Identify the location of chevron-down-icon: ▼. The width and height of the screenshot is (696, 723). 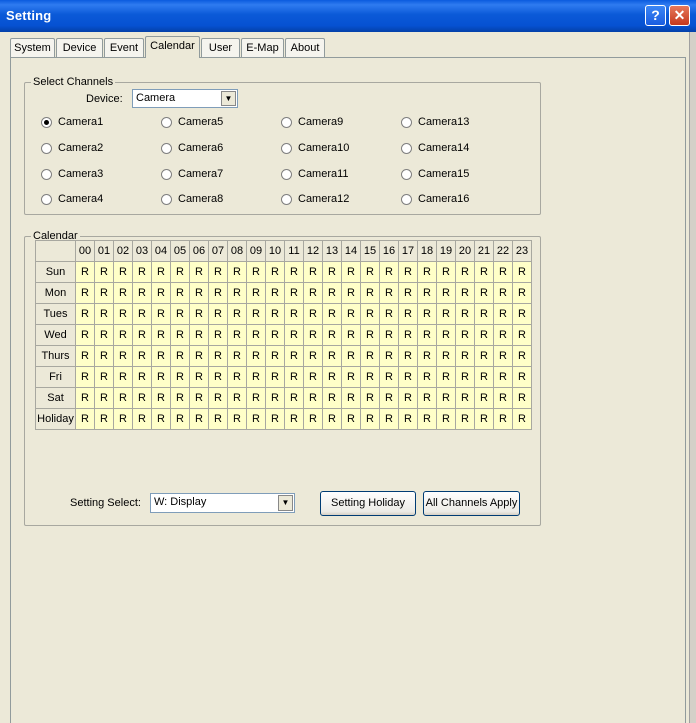
(285, 503).